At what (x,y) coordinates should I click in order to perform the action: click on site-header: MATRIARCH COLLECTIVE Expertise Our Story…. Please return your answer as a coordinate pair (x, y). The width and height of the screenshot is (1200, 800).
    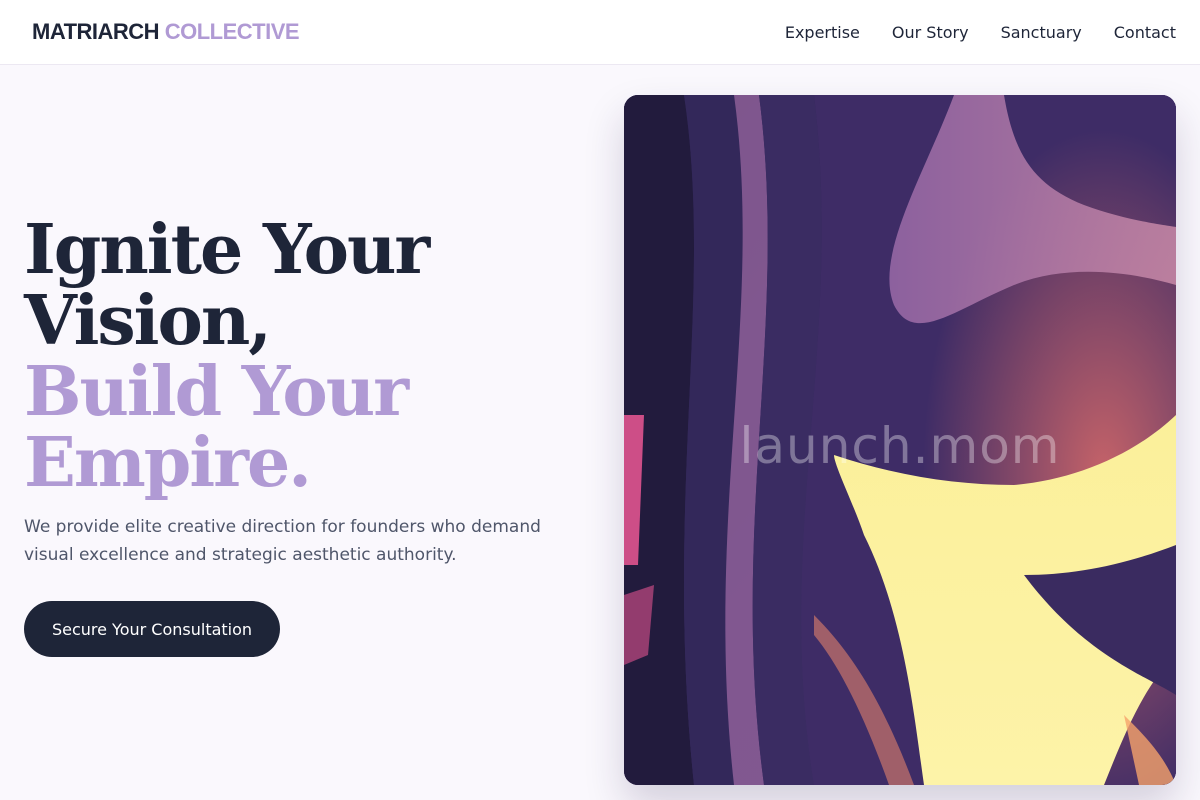
    Looking at the image, I should click on (600, 32).